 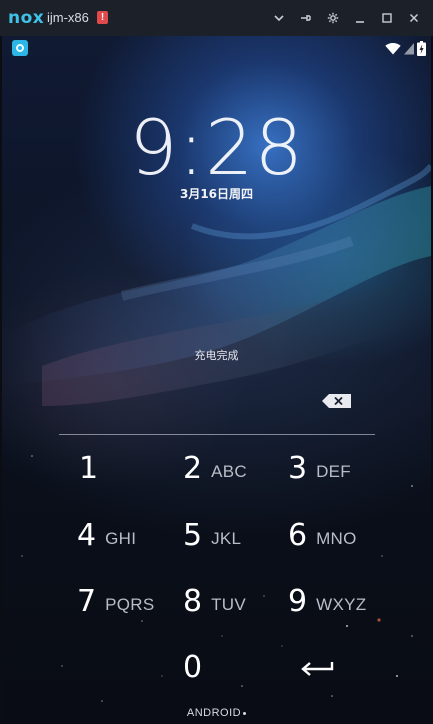 I want to click on window-title: ijm-x86, so click(x=68, y=17).